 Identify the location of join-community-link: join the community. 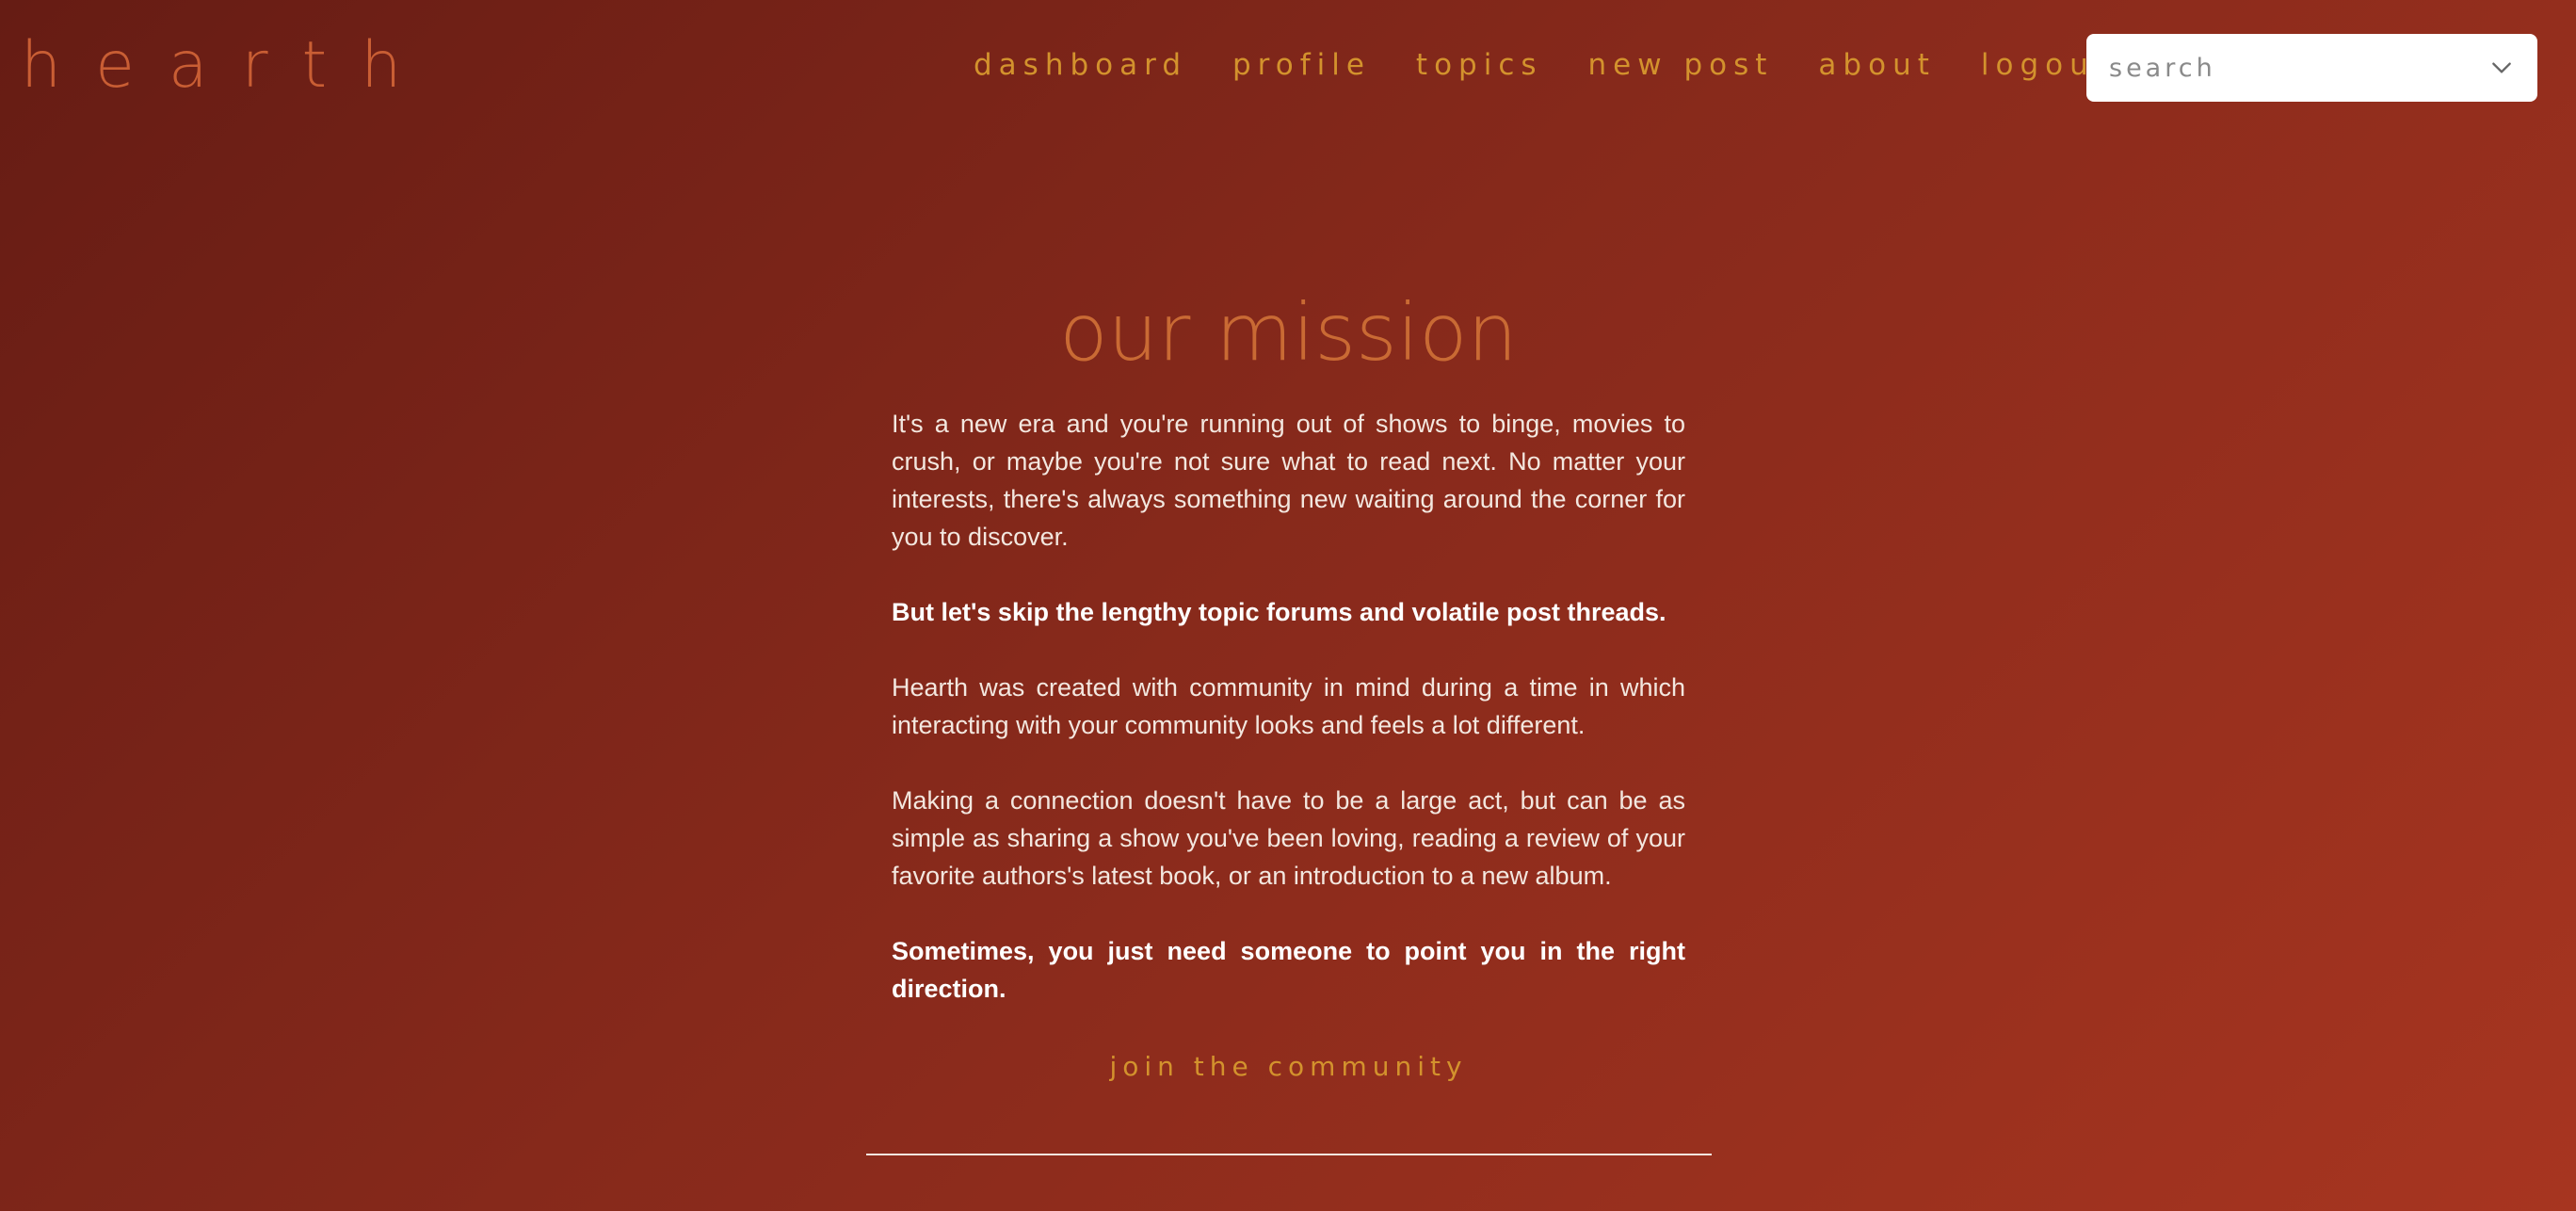
(1288, 1066).